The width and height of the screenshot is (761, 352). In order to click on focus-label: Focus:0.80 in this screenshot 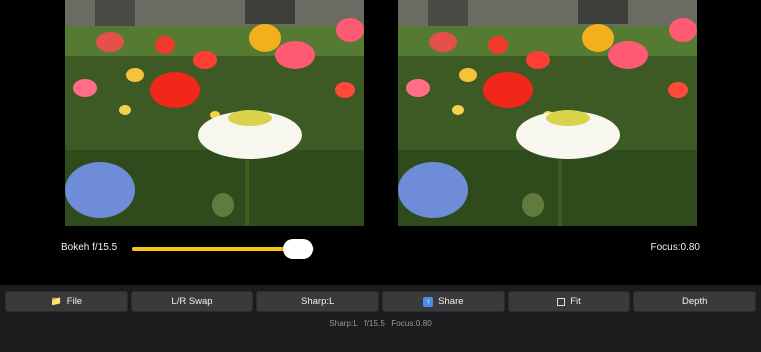, I will do `click(675, 247)`.